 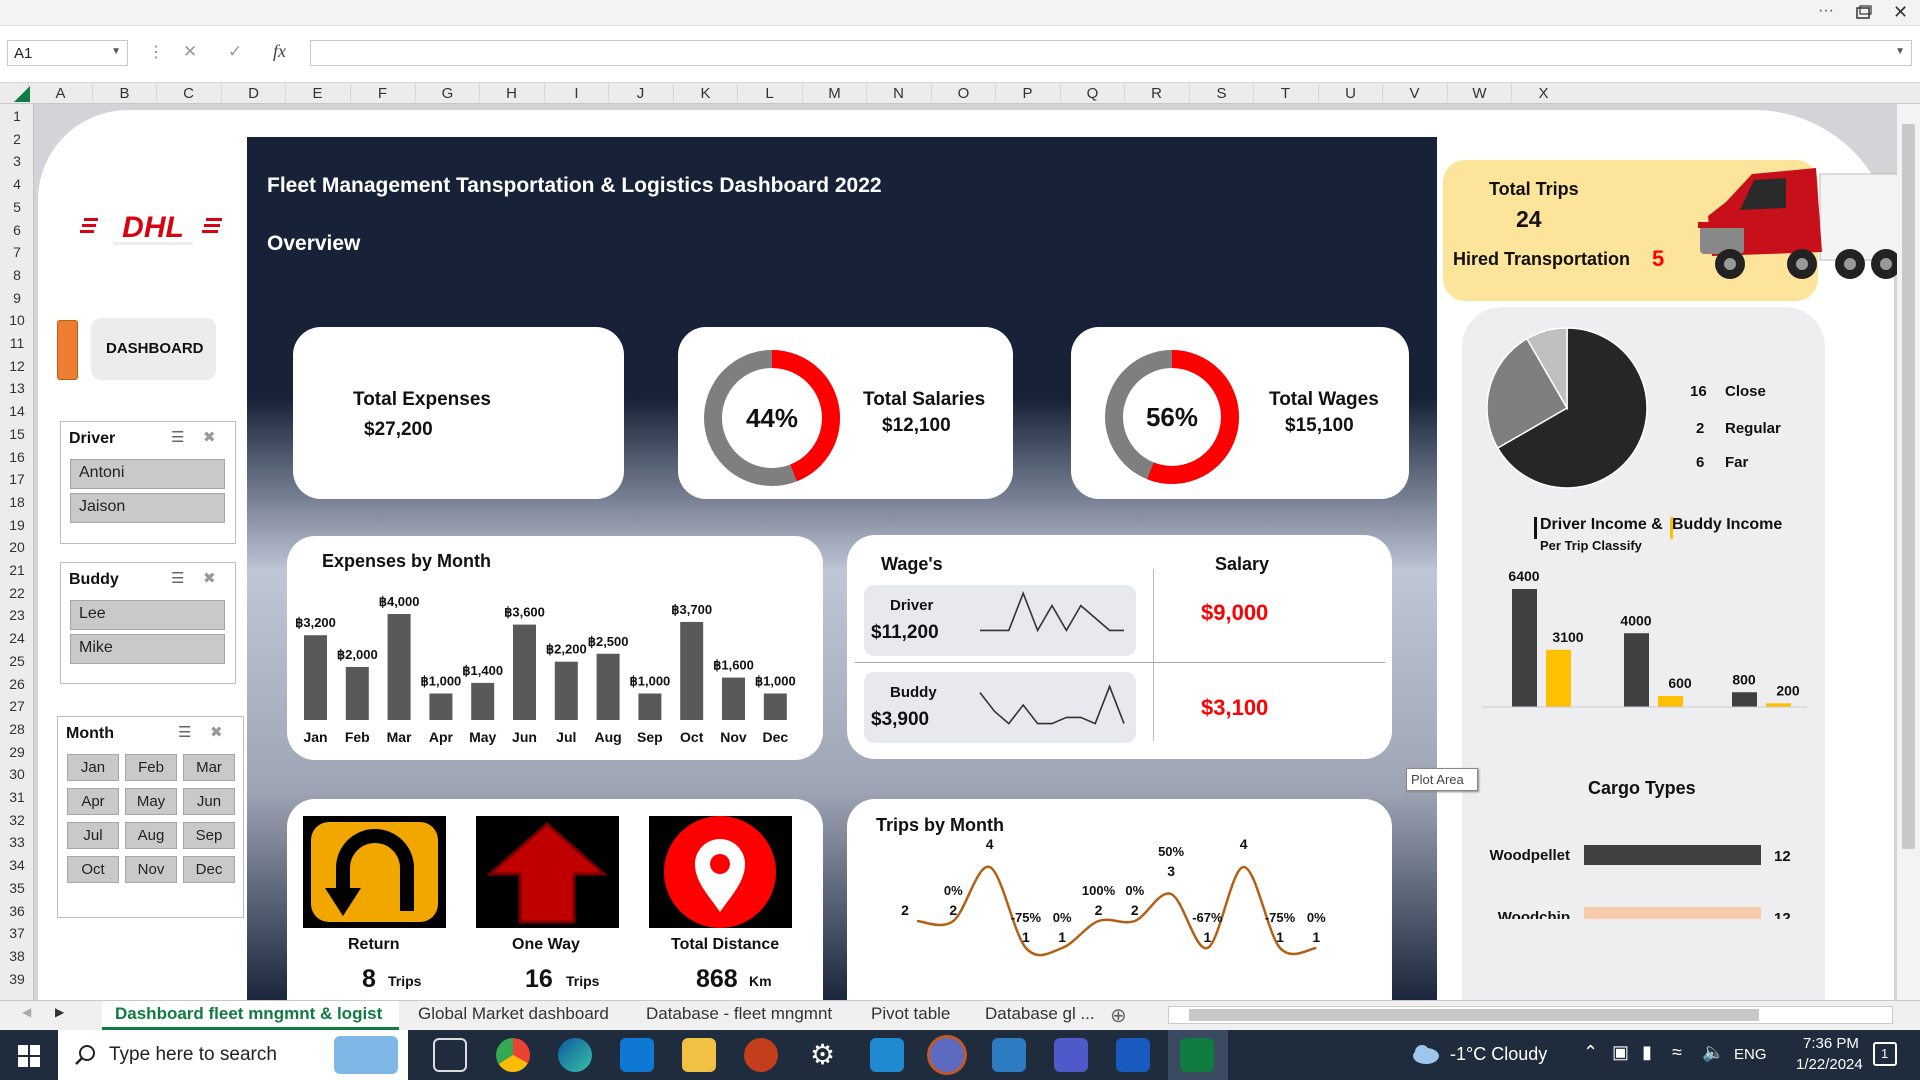 What do you see at coordinates (93, 801) in the screenshot?
I see `month-apr: Apr` at bounding box center [93, 801].